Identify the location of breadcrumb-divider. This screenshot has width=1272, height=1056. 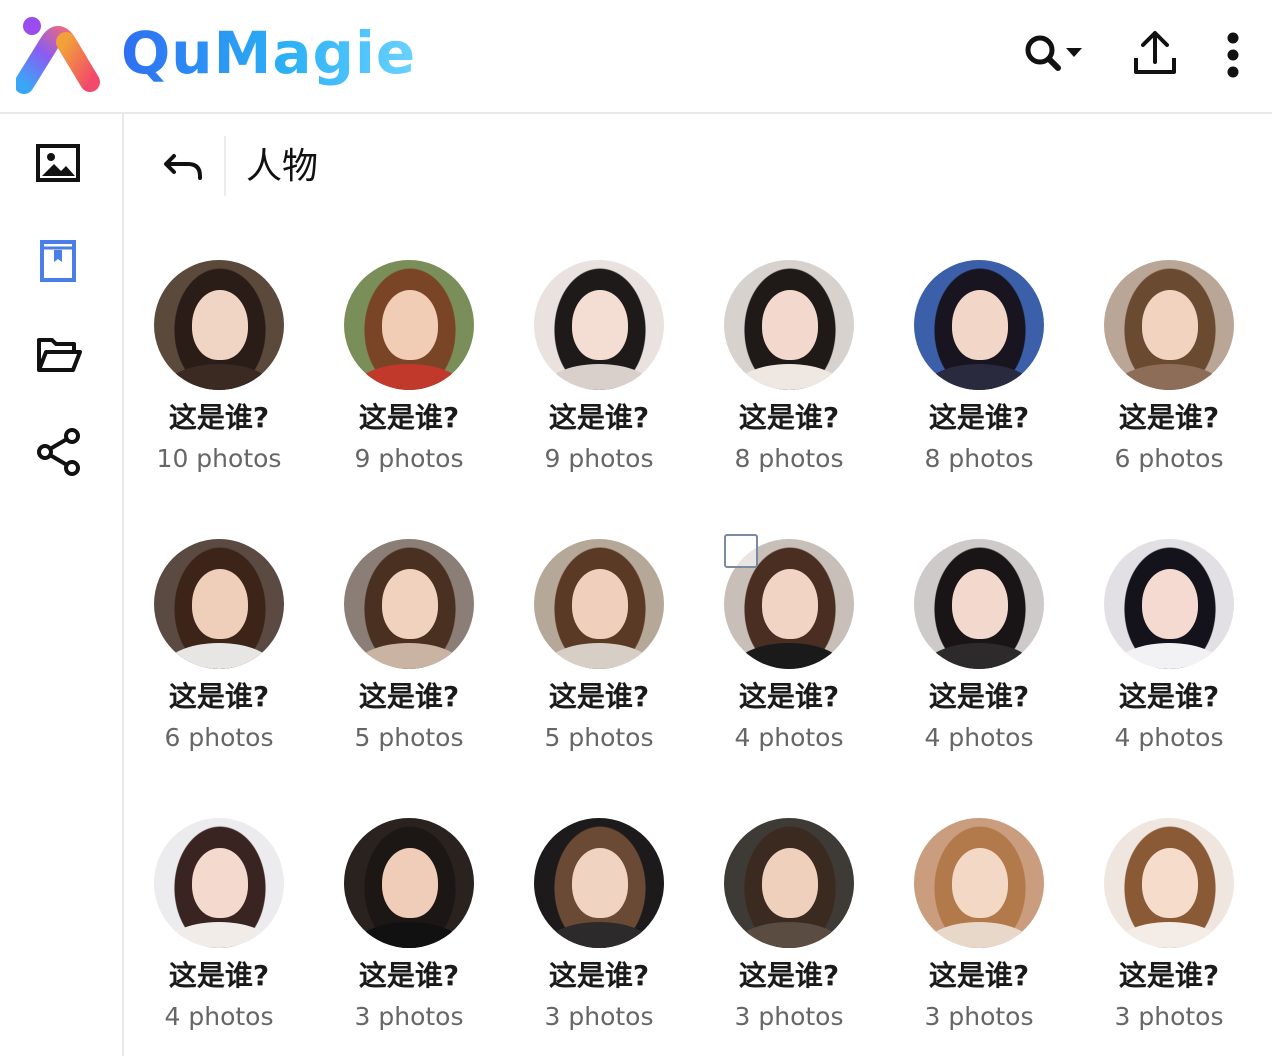
(225, 166).